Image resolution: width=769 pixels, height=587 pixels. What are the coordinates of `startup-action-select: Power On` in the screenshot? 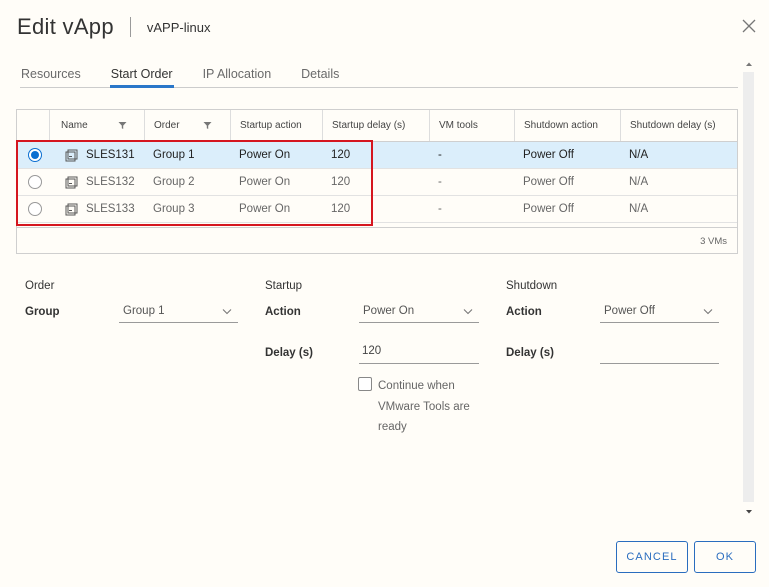 It's located at (419, 312).